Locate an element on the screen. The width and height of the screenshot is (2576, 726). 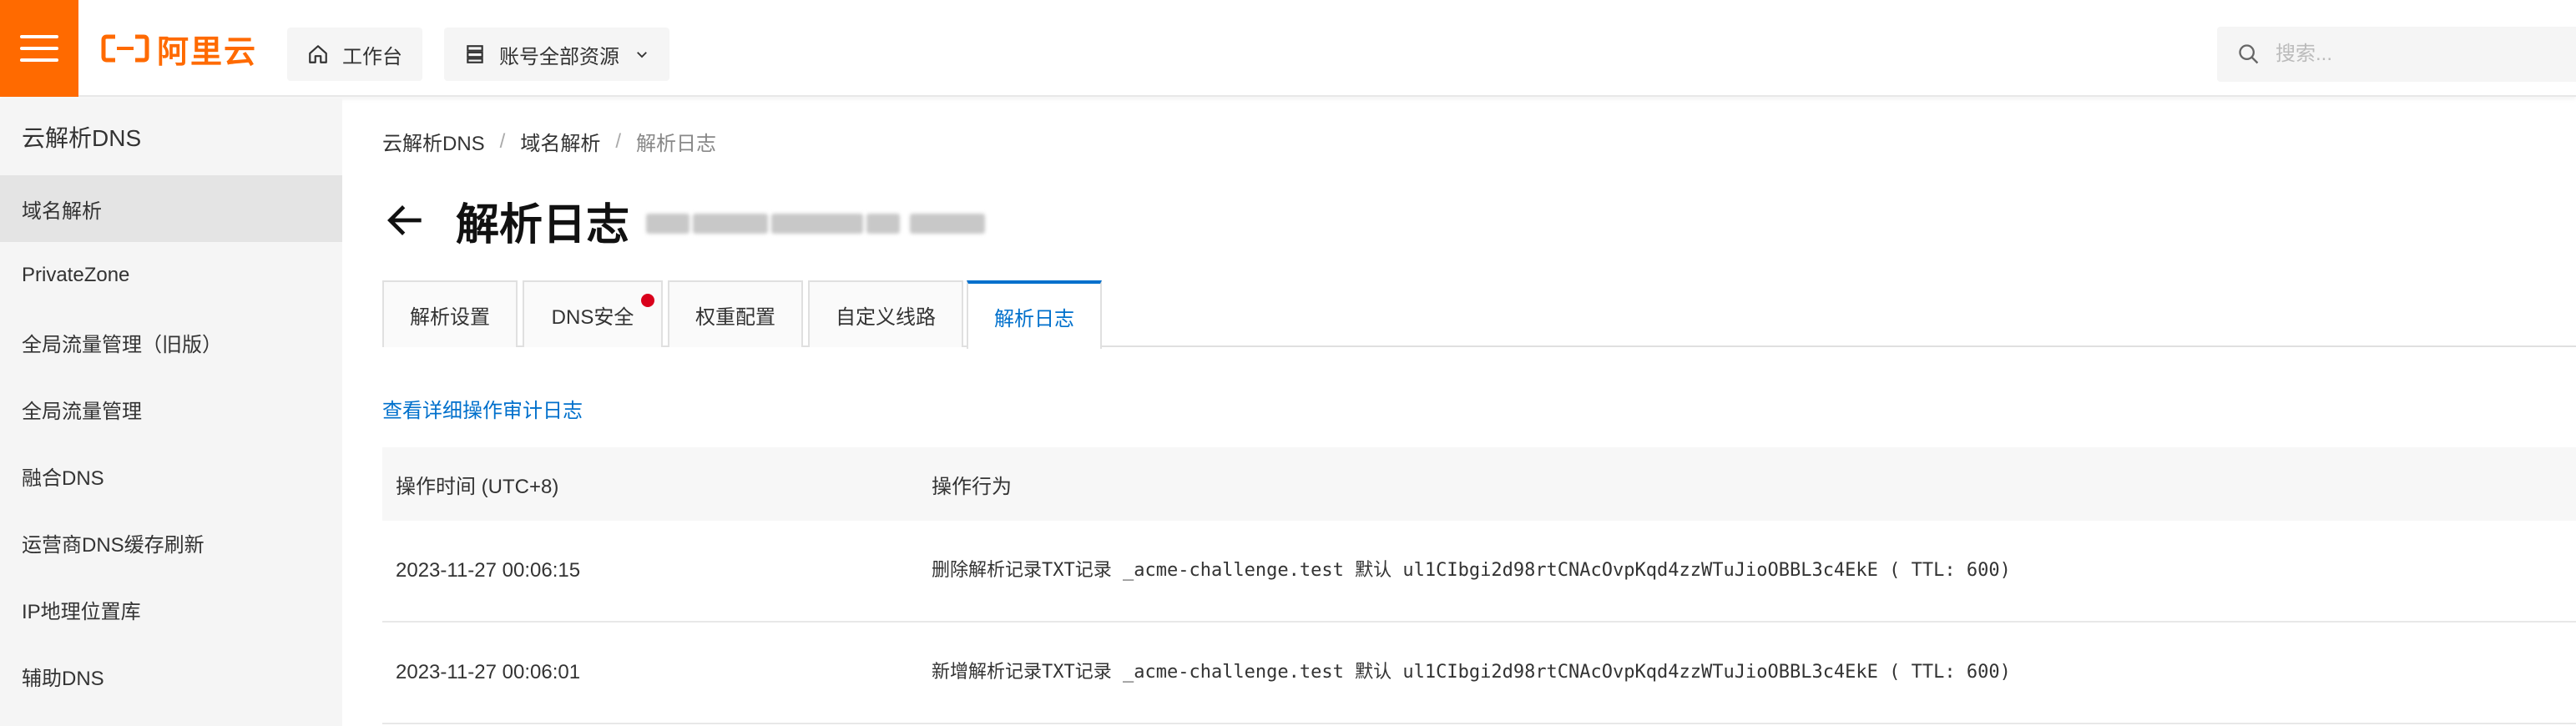
tab-label: 自定义线路 is located at coordinates (886, 317).